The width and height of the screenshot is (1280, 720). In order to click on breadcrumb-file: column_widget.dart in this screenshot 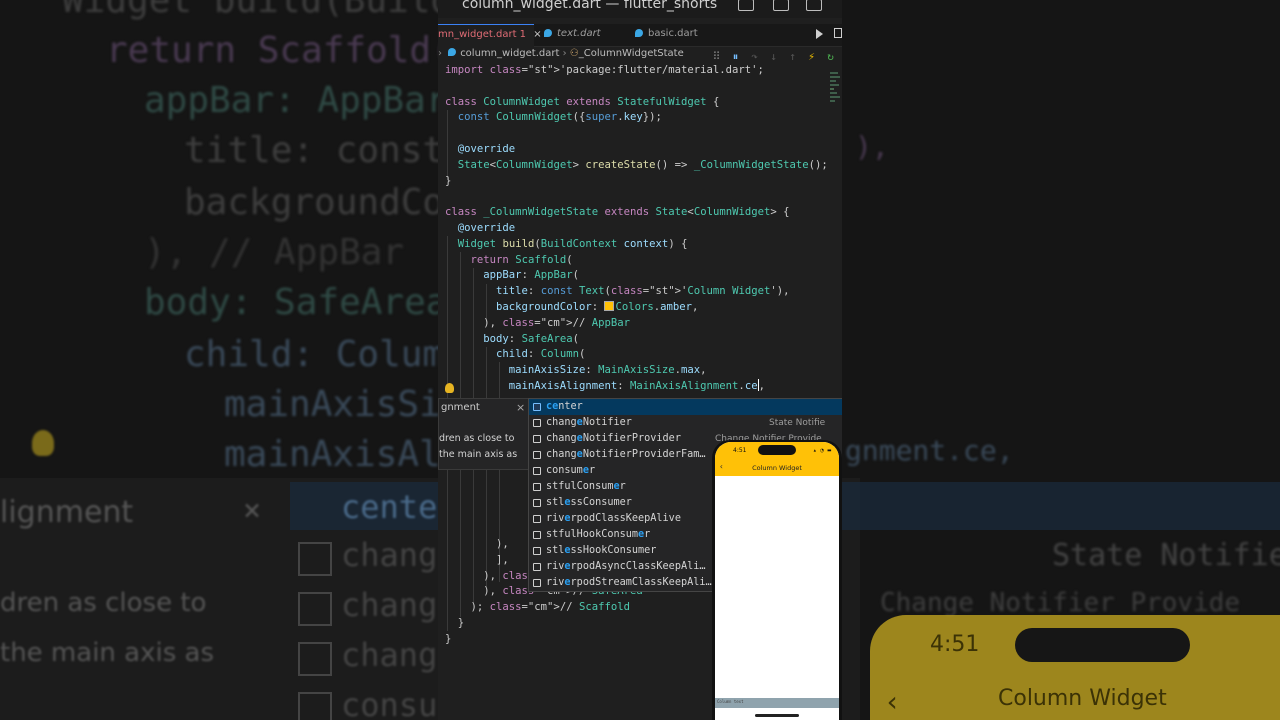, I will do `click(509, 53)`.